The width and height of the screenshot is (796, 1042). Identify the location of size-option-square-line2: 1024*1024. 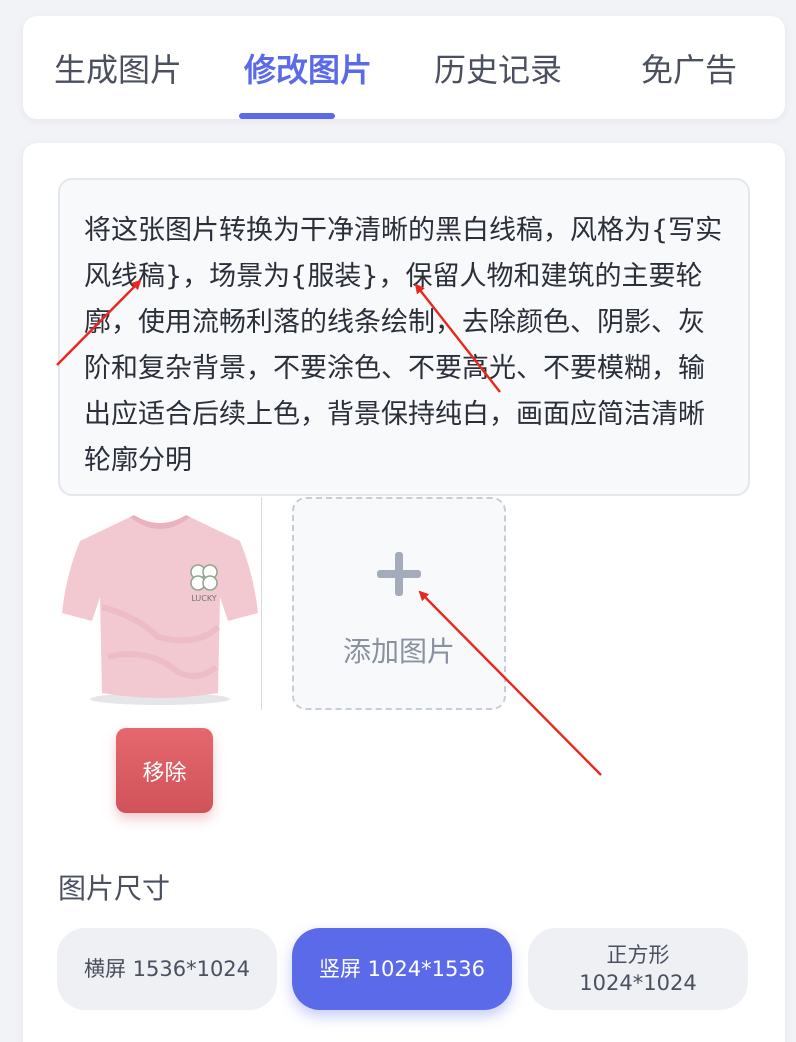
(638, 983).